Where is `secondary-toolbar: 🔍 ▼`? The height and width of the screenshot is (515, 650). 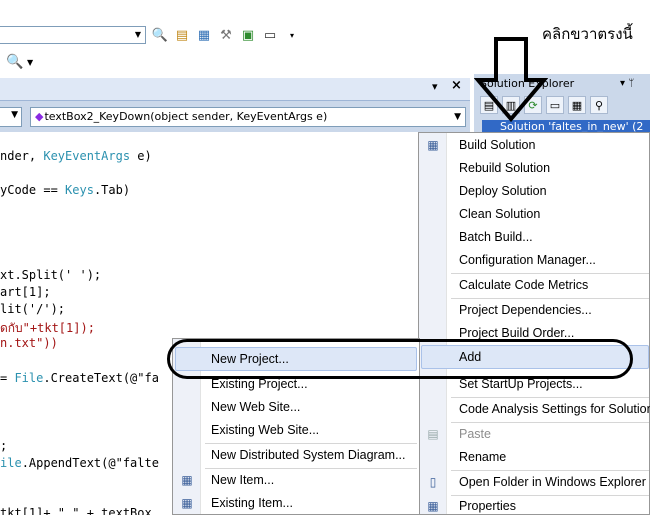
secondary-toolbar: 🔍 ▼ is located at coordinates (20, 64).